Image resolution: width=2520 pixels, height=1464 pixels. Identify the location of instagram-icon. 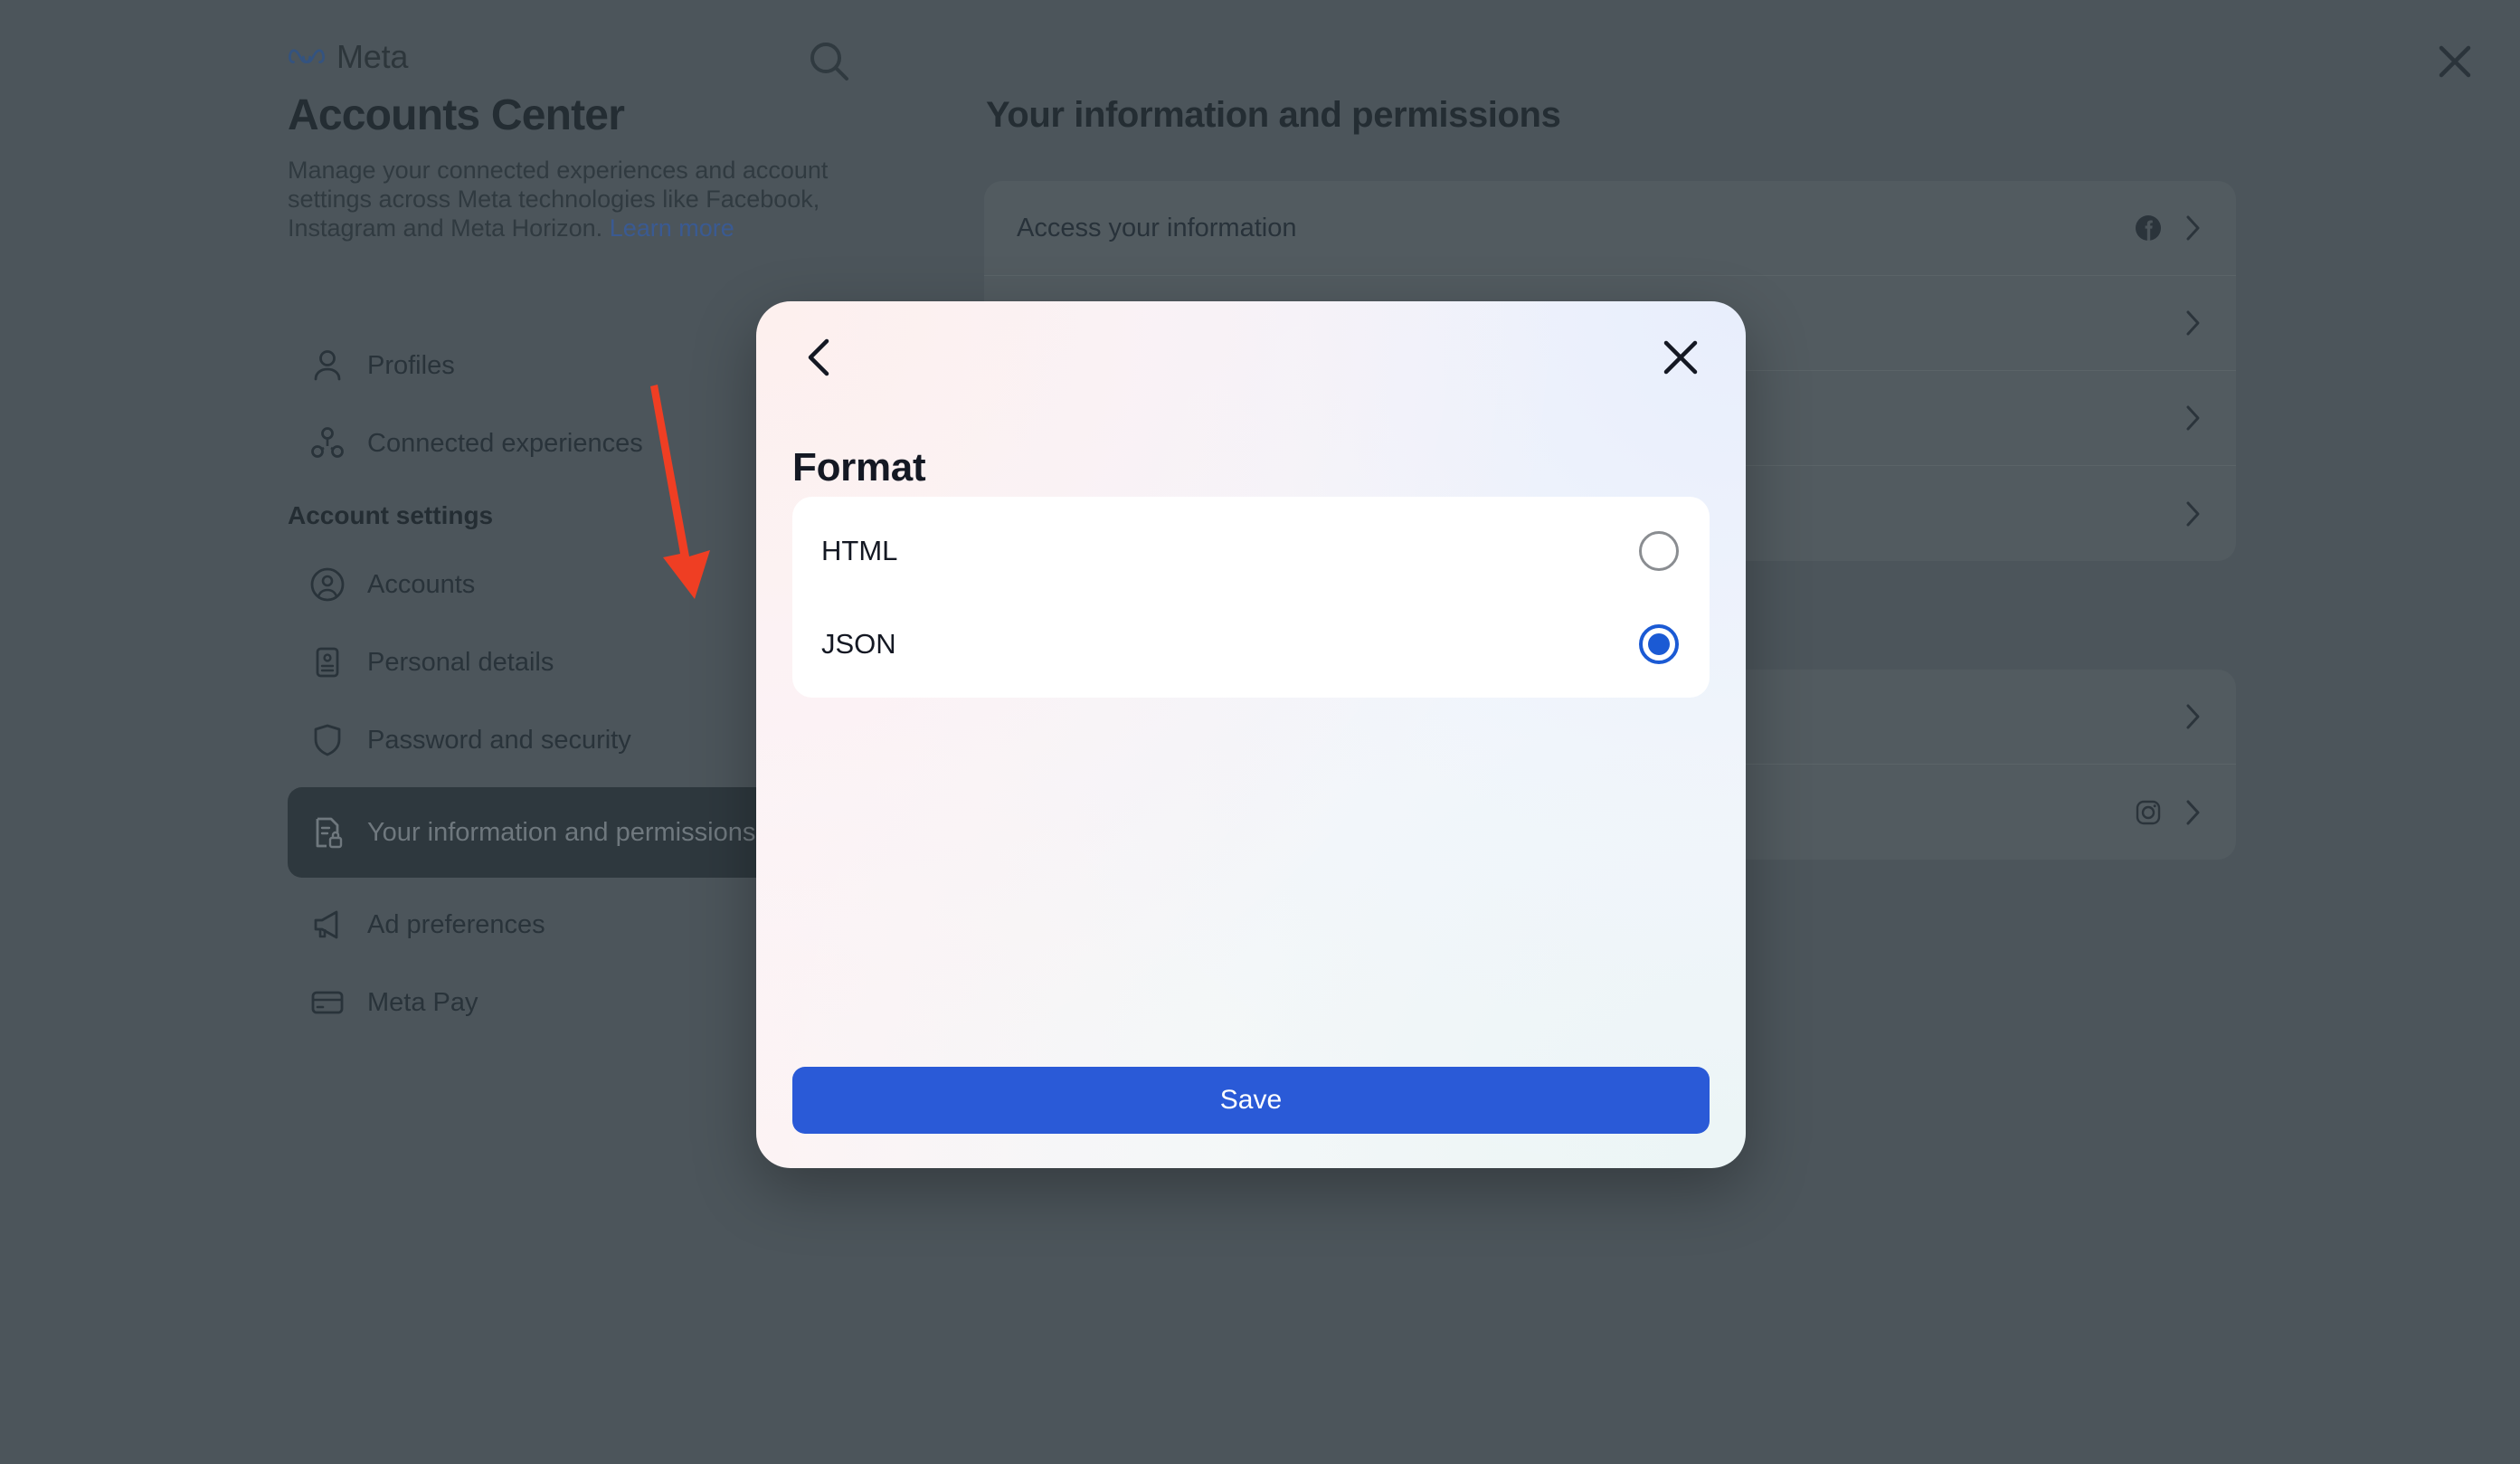
(2148, 812).